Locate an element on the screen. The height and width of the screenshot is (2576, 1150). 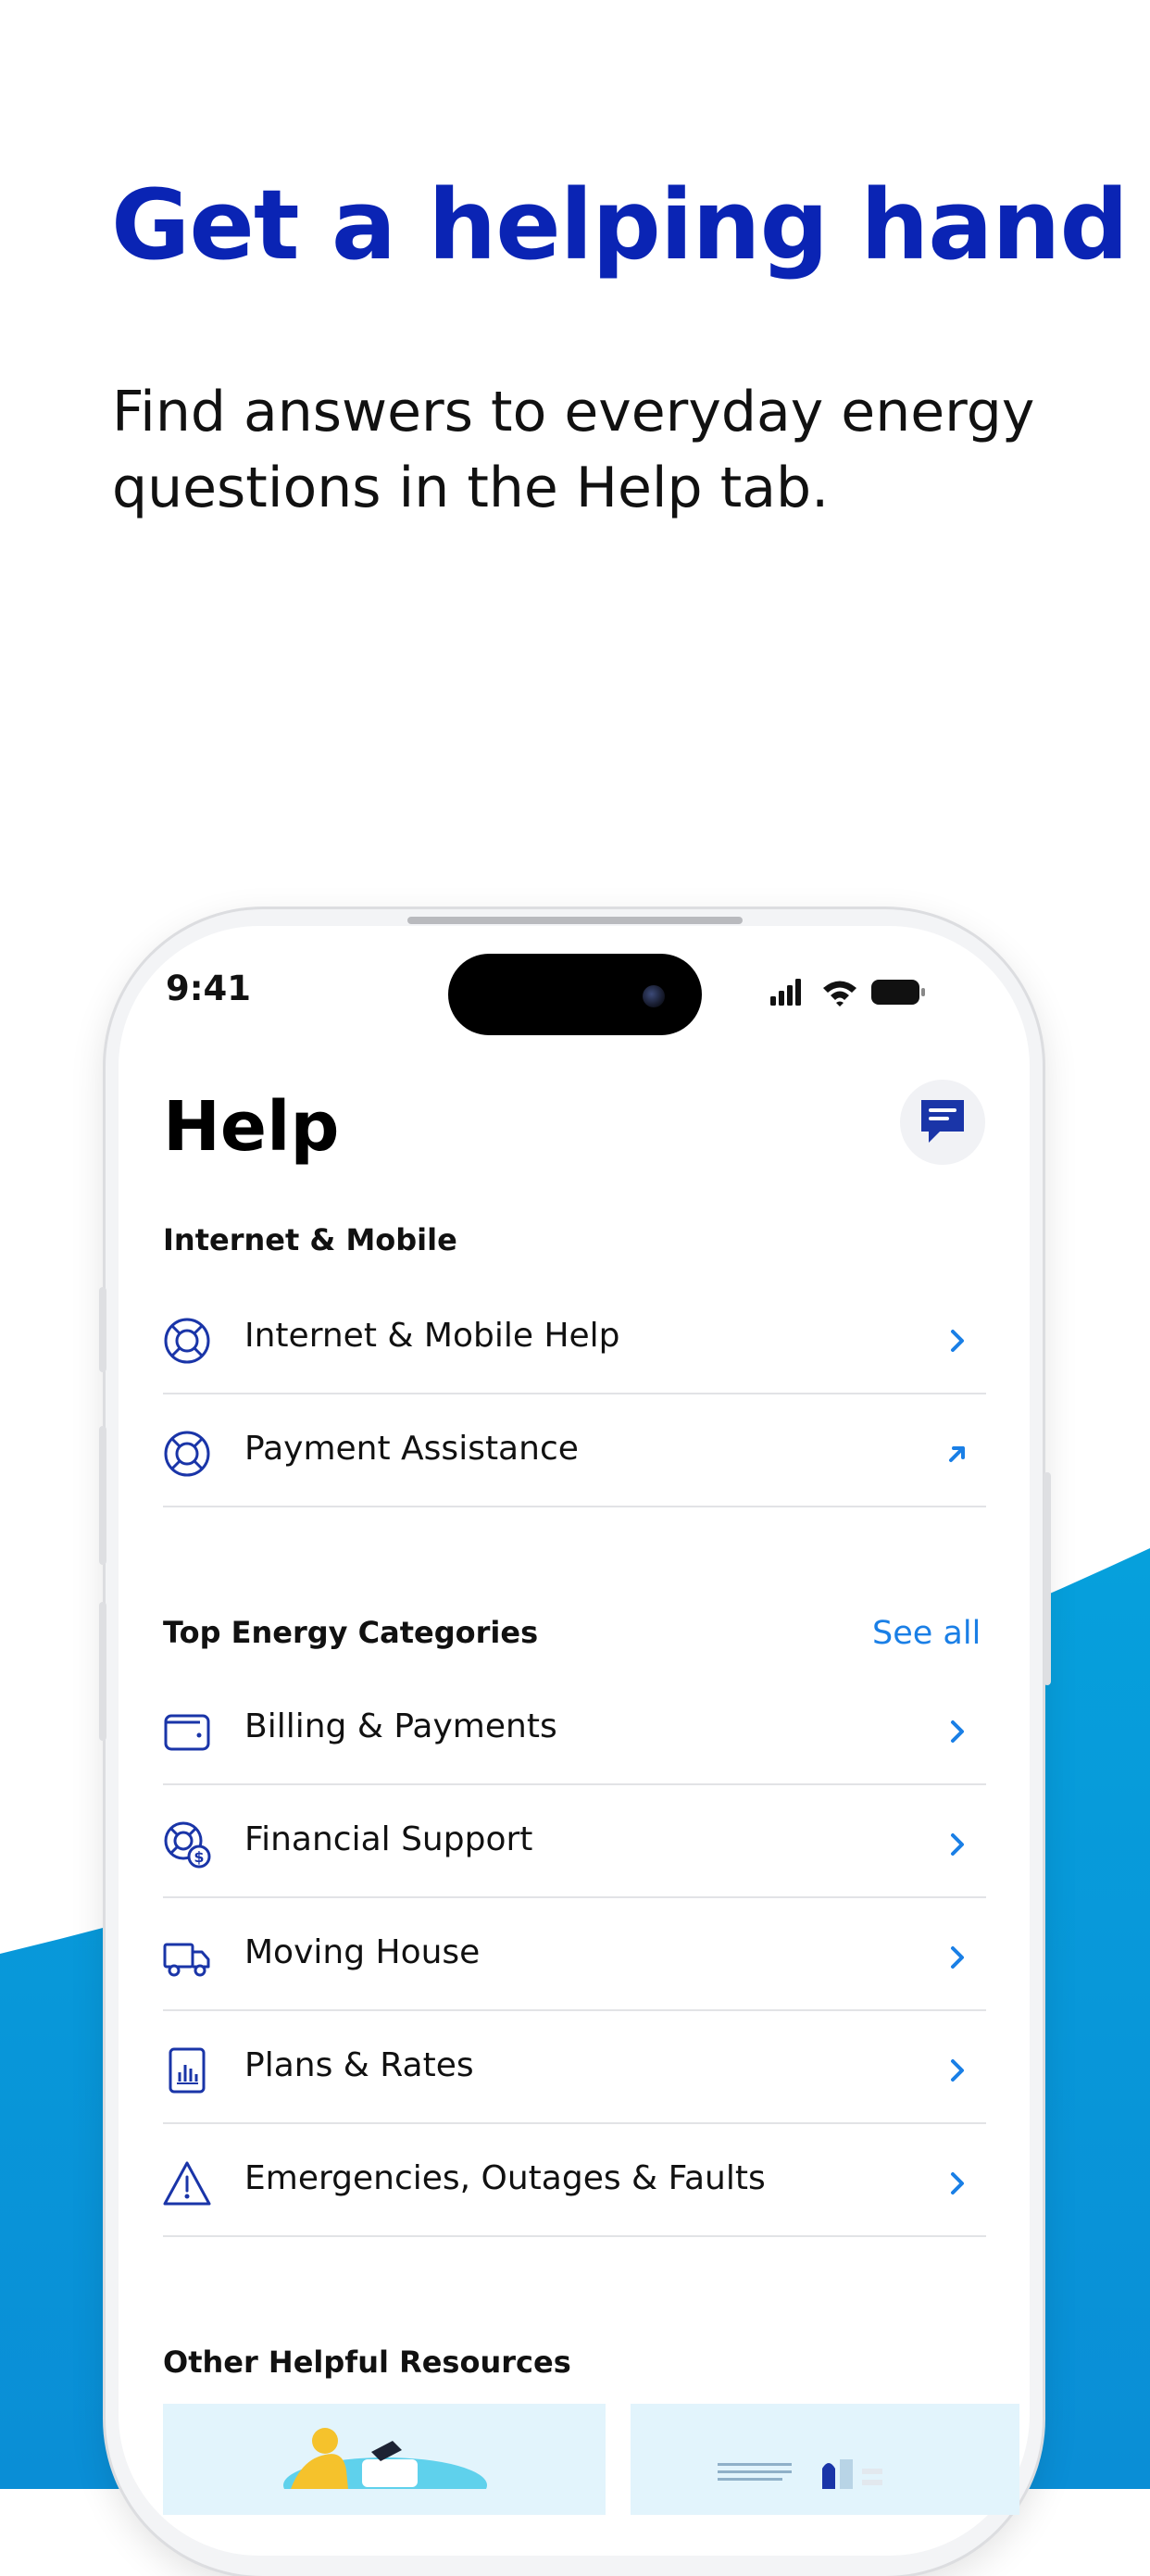
warning-icon is located at coordinates (187, 2183).